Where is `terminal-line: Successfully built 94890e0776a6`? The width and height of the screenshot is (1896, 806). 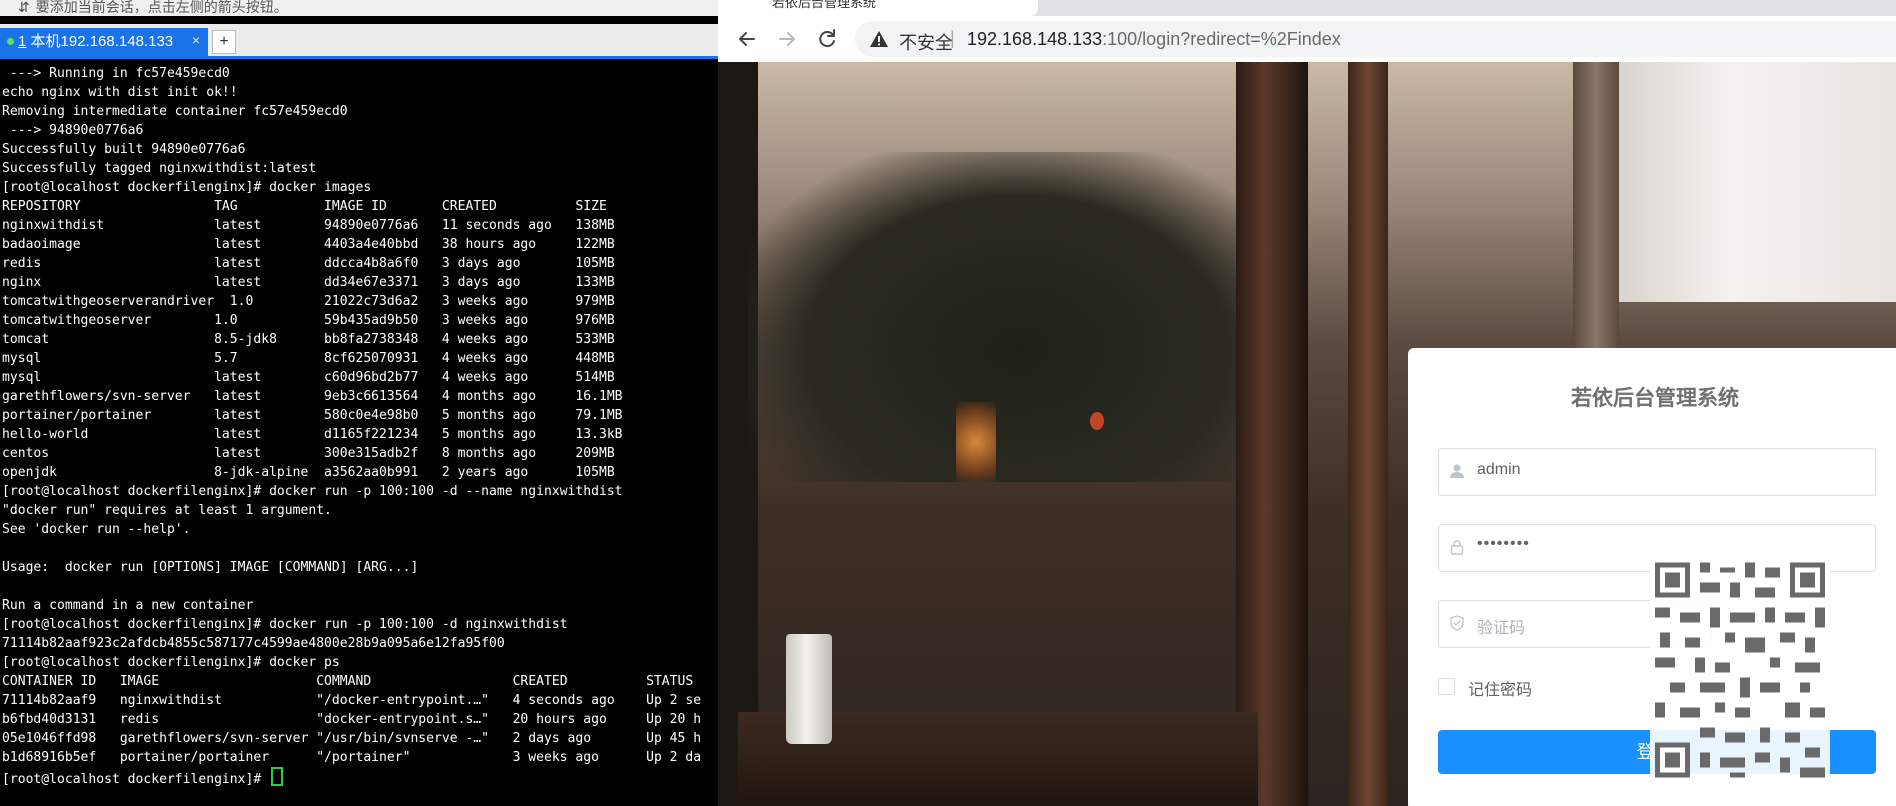
terminal-line: Successfully built 94890e0776a6 is located at coordinates (124, 149).